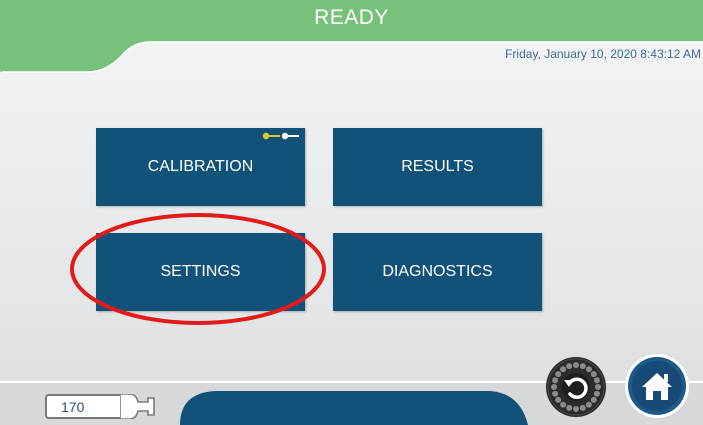  I want to click on settings-label: SETTINGS, so click(200, 271).